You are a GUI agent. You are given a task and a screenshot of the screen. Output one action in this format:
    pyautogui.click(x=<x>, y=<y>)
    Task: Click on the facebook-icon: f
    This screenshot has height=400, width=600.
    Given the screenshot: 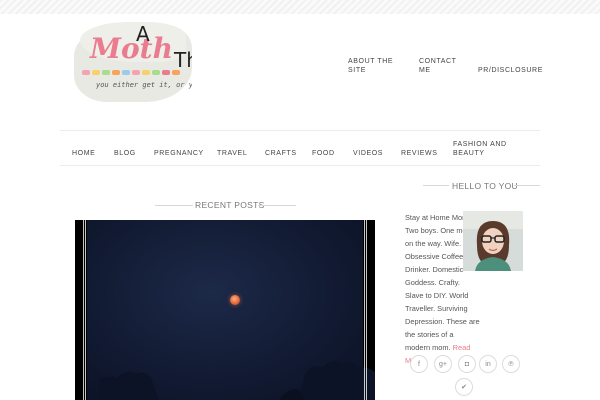 What is the action you would take?
    pyautogui.click(x=419, y=364)
    